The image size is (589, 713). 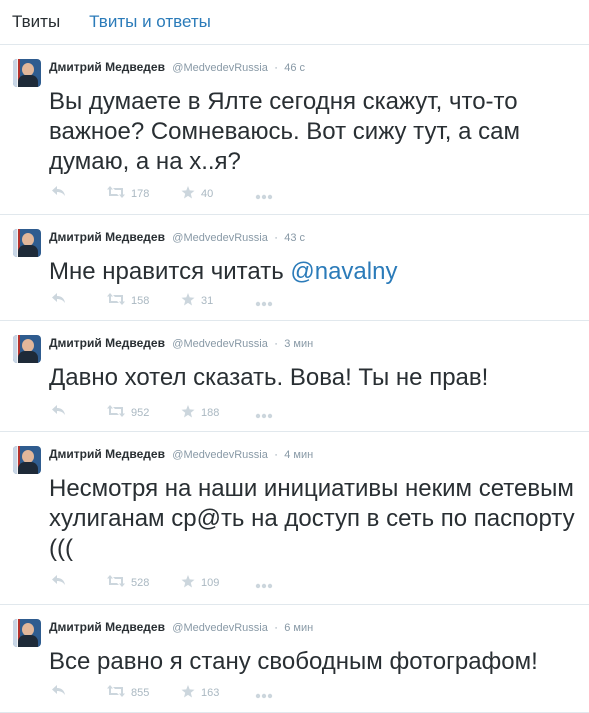 I want to click on favorite-button: 163, so click(x=200, y=693).